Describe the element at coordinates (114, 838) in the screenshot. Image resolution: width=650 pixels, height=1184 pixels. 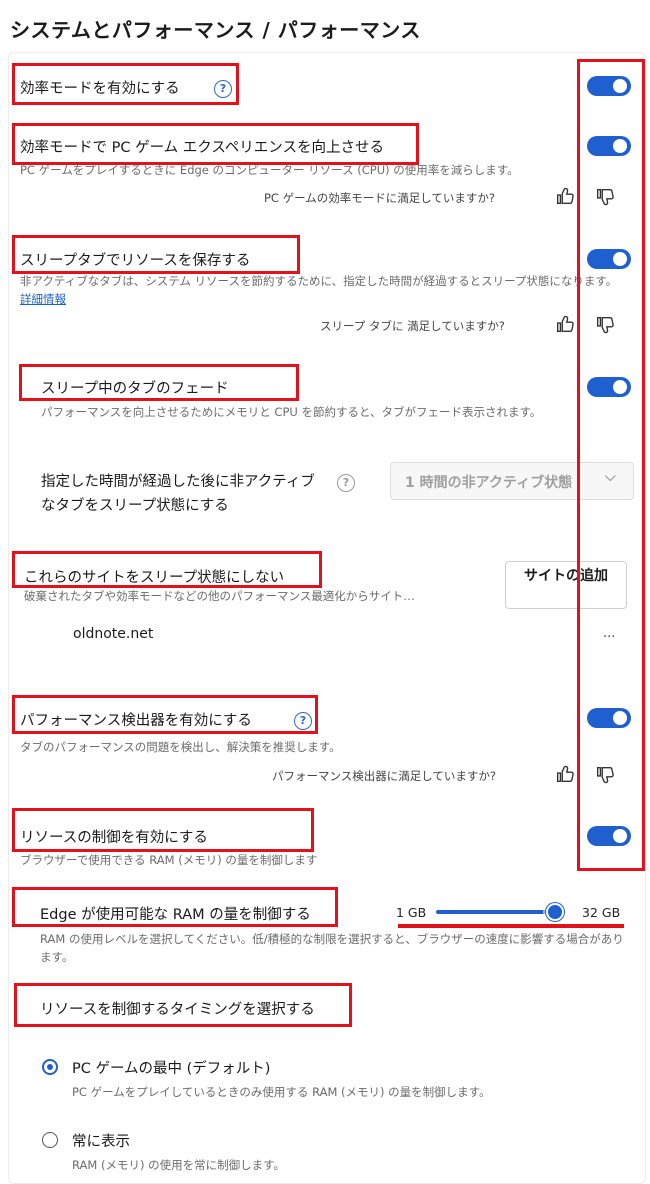
I see `resource-control-label: リソースの制御を有効にする` at that location.